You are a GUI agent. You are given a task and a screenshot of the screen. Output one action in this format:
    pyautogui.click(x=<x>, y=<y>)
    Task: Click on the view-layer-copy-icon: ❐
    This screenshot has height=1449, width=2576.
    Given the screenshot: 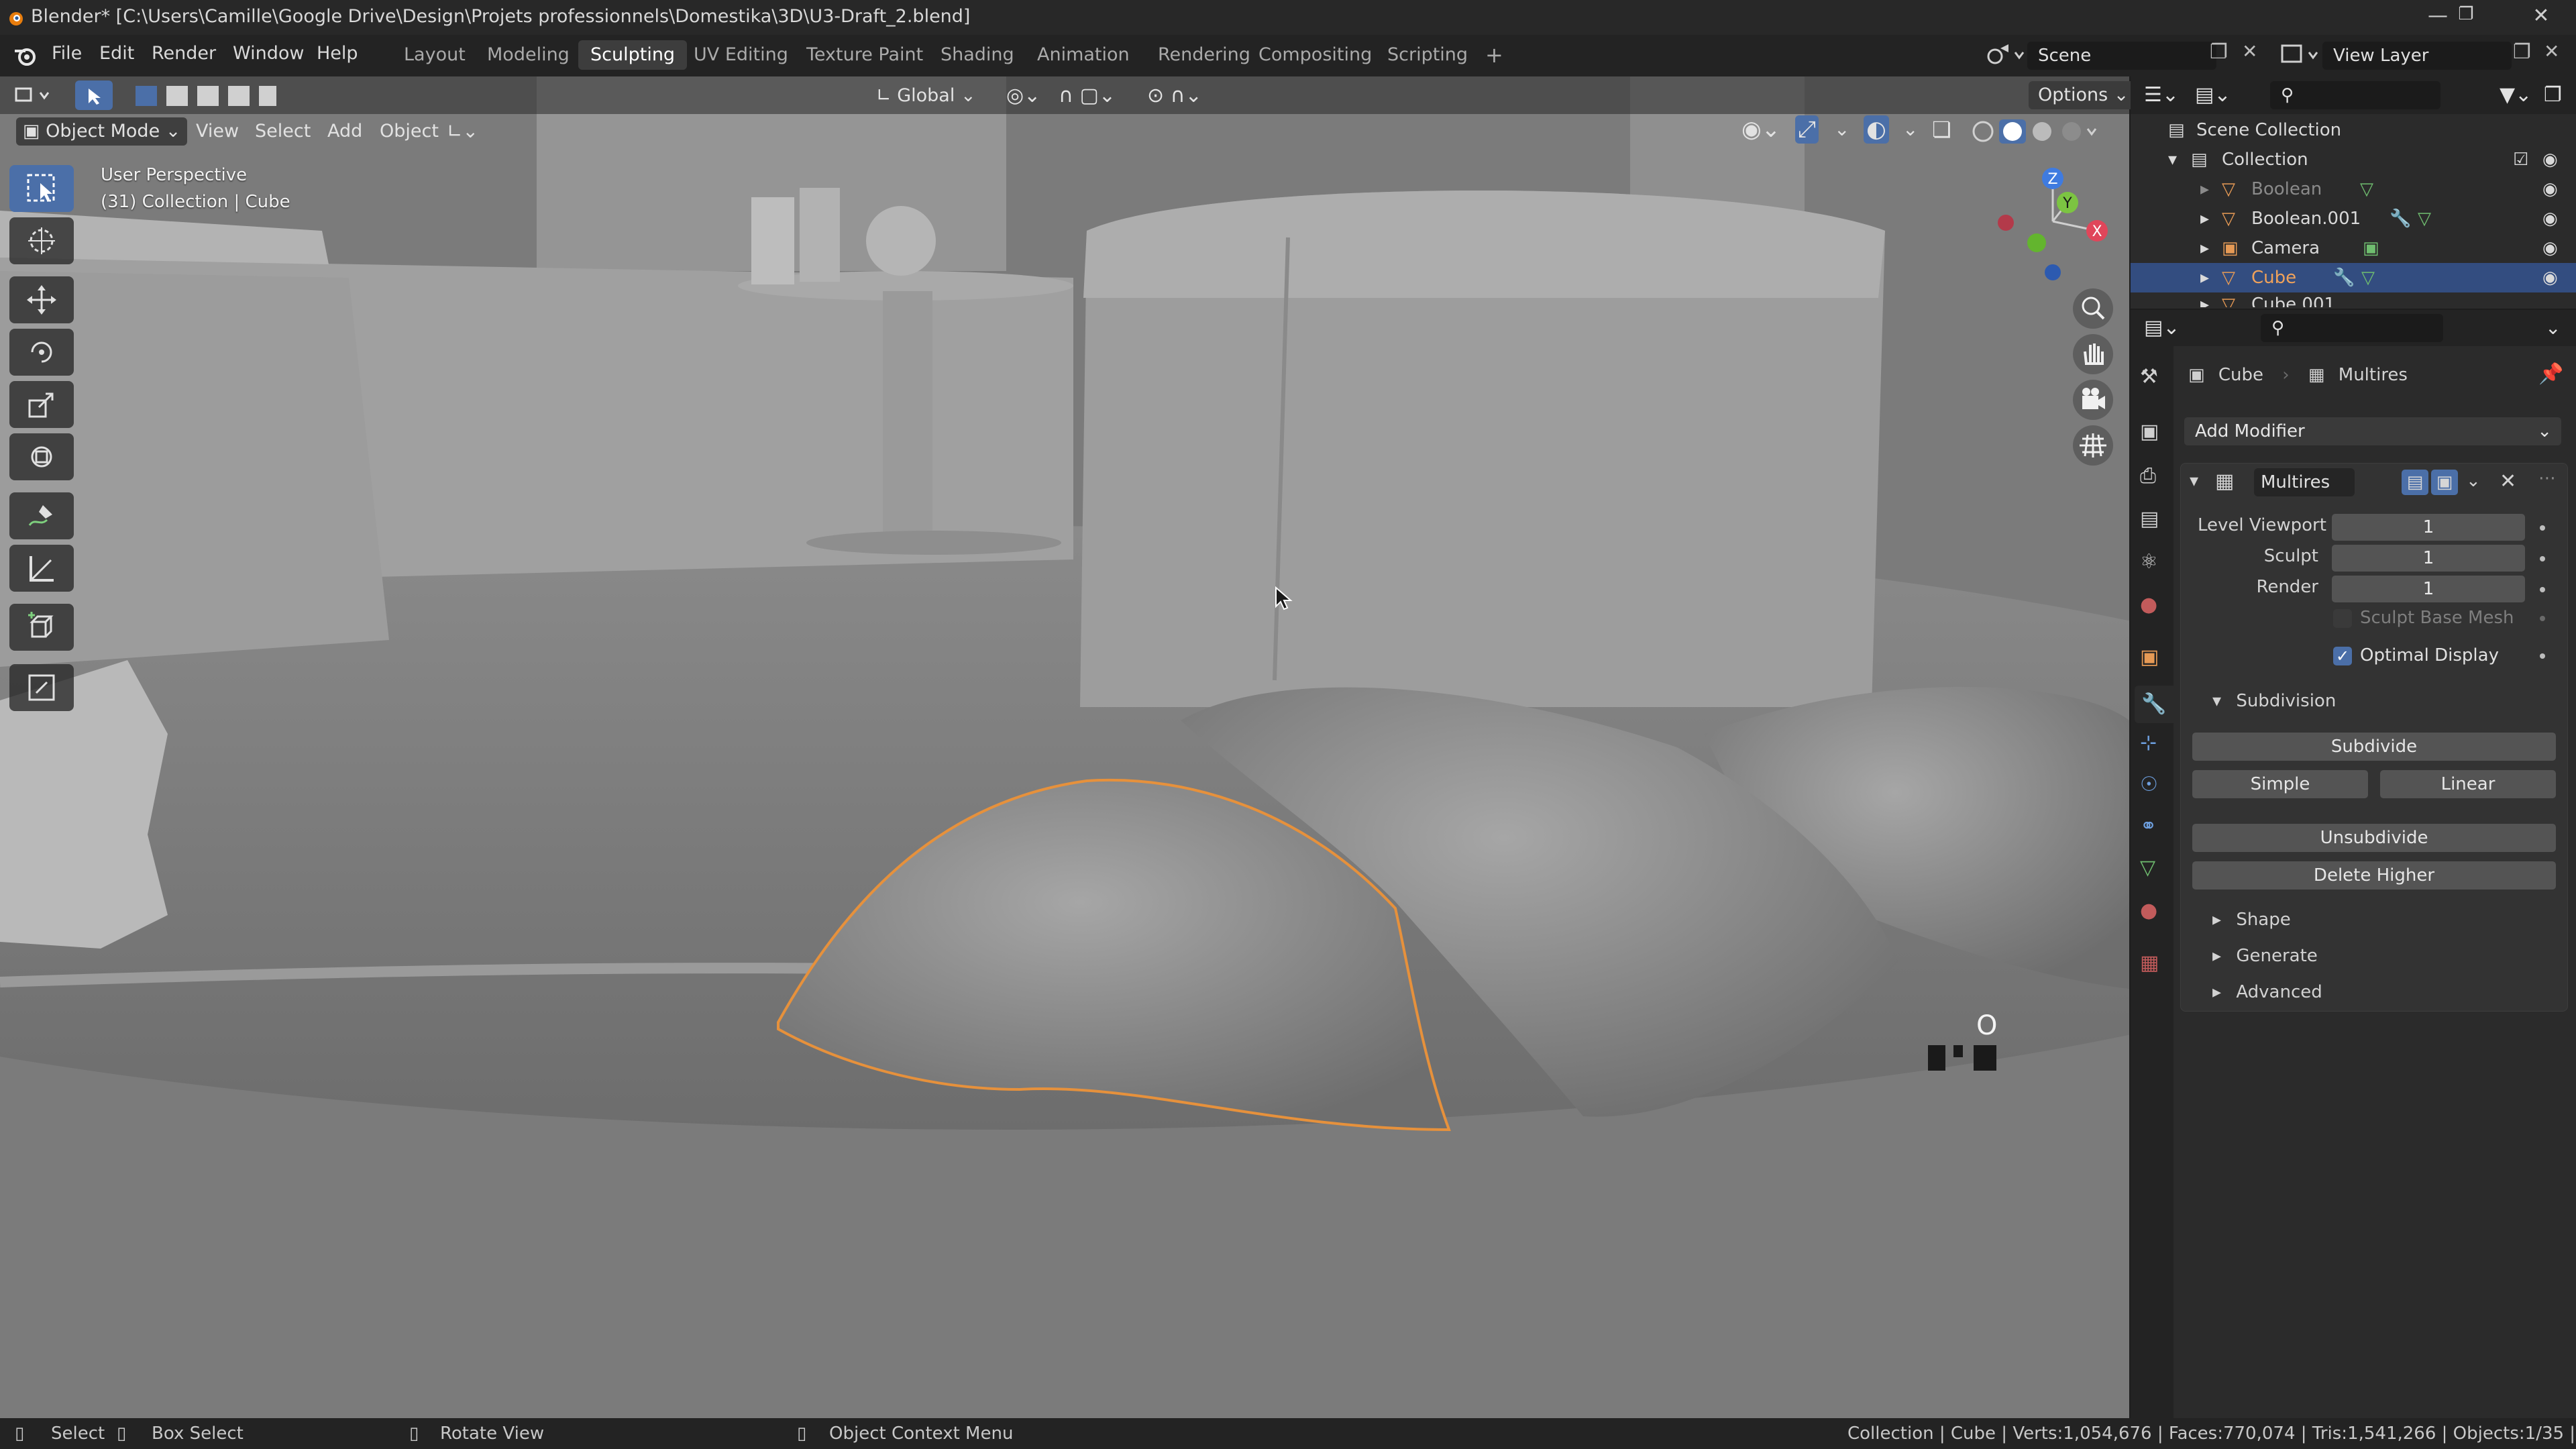 What is the action you would take?
    pyautogui.click(x=2522, y=52)
    